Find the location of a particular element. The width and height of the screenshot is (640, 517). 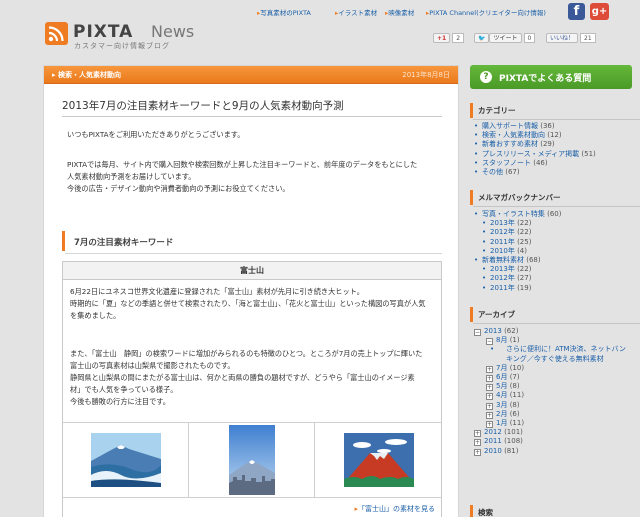

sidebar-item: 2011年 (19) is located at coordinates (517, 288).